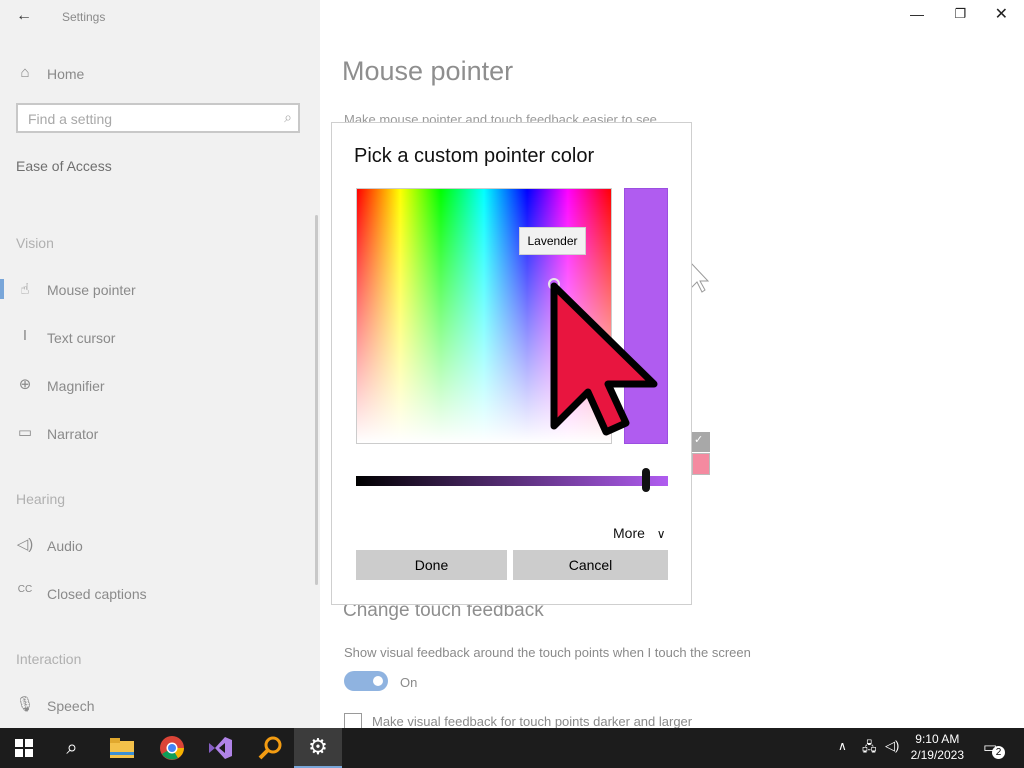 Image resolution: width=1024 pixels, height=768 pixels. I want to click on custom-color-swatch-selected: ✓, so click(701, 442).